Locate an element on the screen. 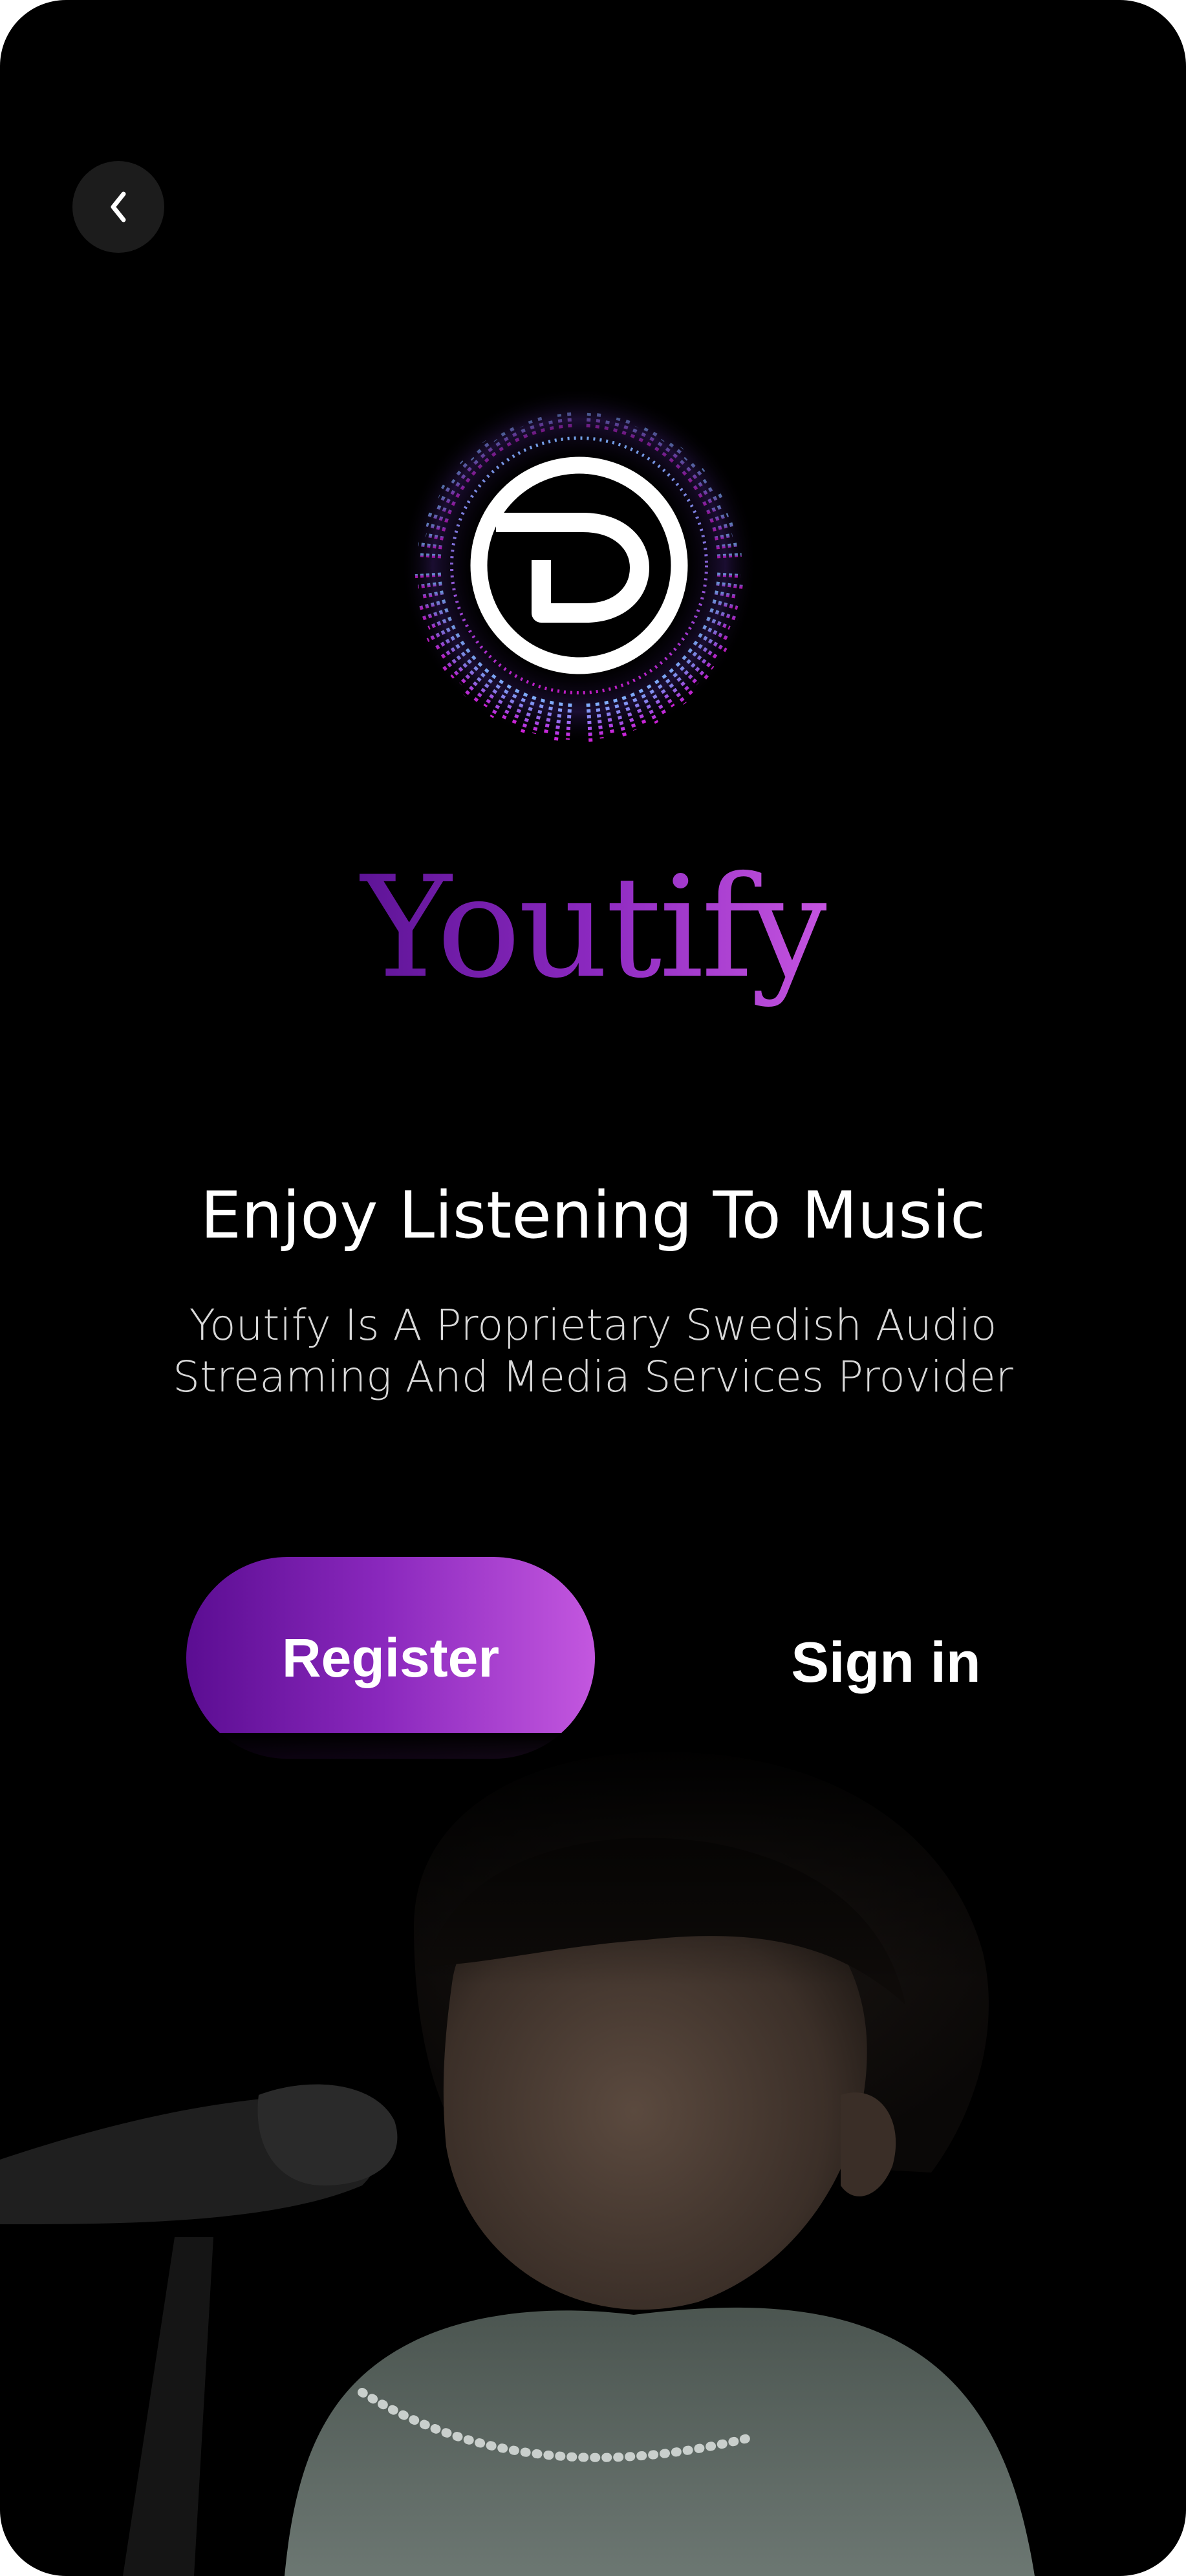  brand-name: Youtify is located at coordinates (594, 927).